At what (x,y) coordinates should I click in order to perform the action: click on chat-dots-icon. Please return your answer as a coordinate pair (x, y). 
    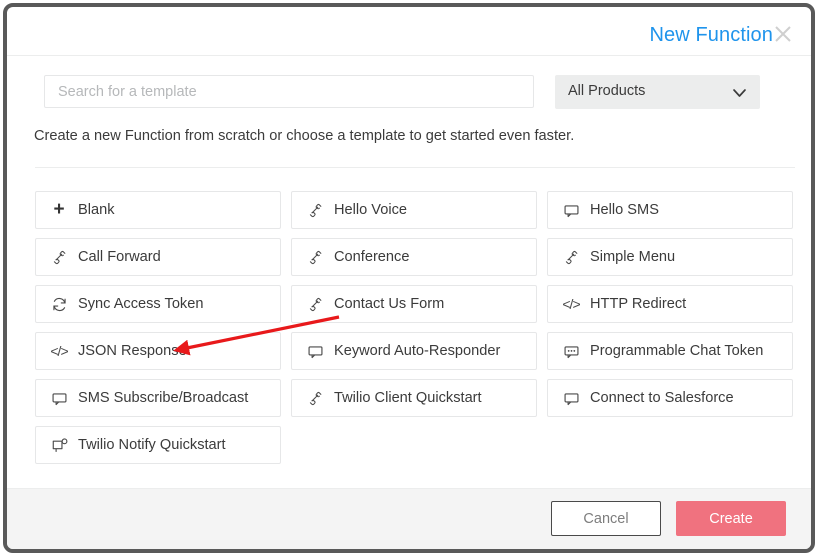
    Looking at the image, I should click on (571, 351).